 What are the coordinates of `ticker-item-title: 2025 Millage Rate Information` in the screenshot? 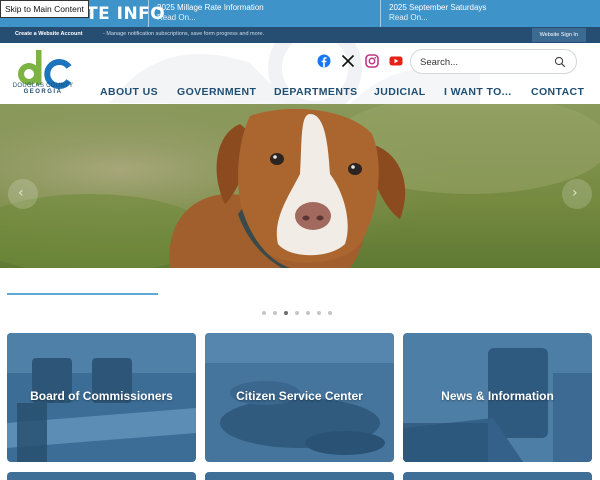 It's located at (210, 7).